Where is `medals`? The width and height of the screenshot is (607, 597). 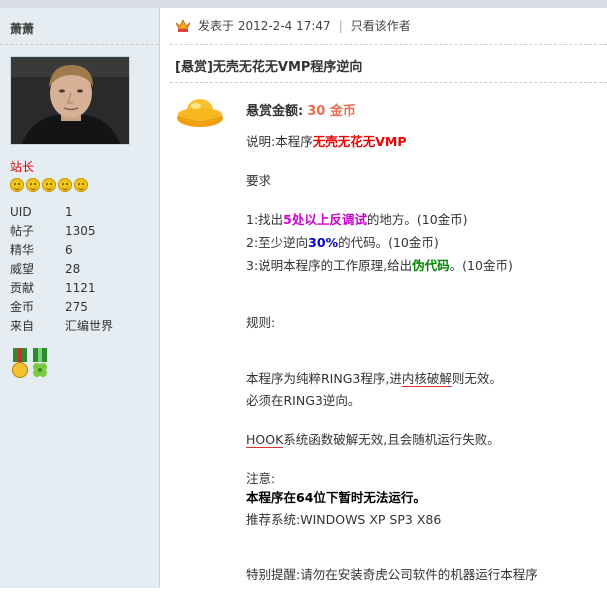 medals is located at coordinates (30, 365).